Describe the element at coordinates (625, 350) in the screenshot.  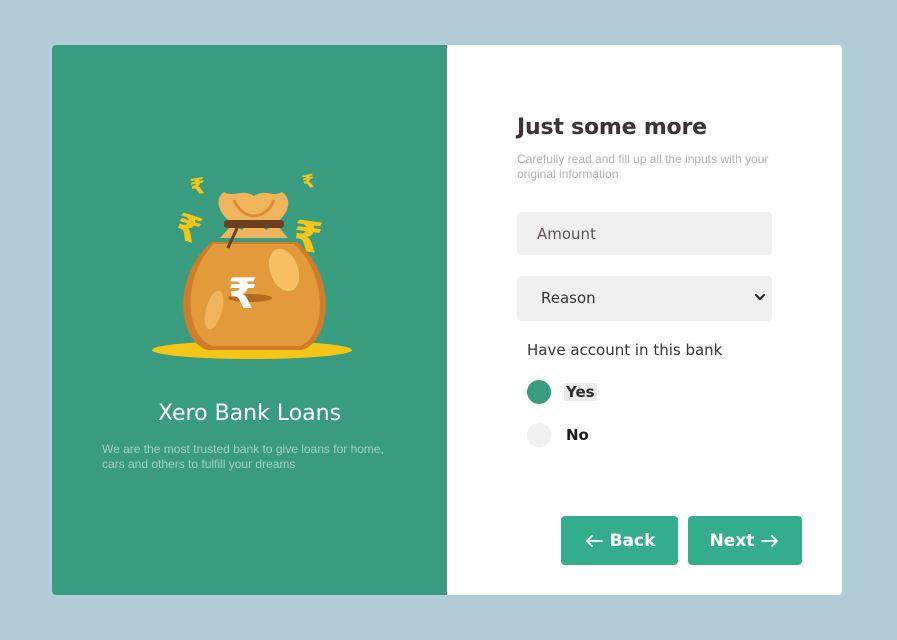
I see `account-question-label: Have account in this bank` at that location.